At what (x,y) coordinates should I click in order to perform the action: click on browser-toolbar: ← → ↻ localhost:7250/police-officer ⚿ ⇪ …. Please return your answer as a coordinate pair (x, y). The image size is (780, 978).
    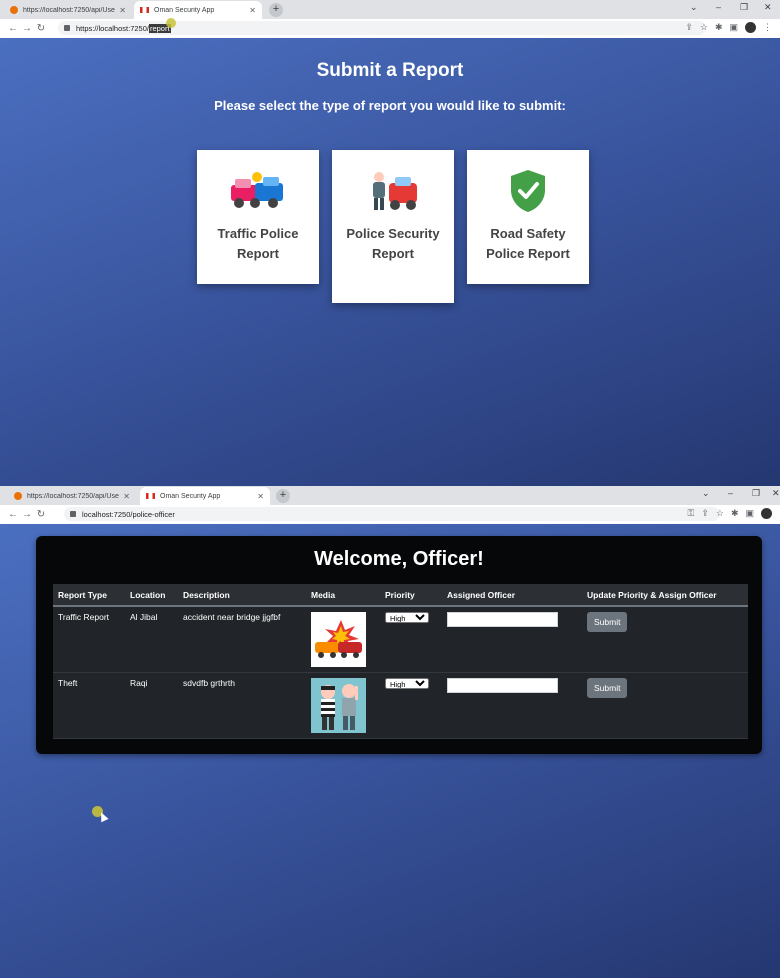
    Looking at the image, I should click on (390, 514).